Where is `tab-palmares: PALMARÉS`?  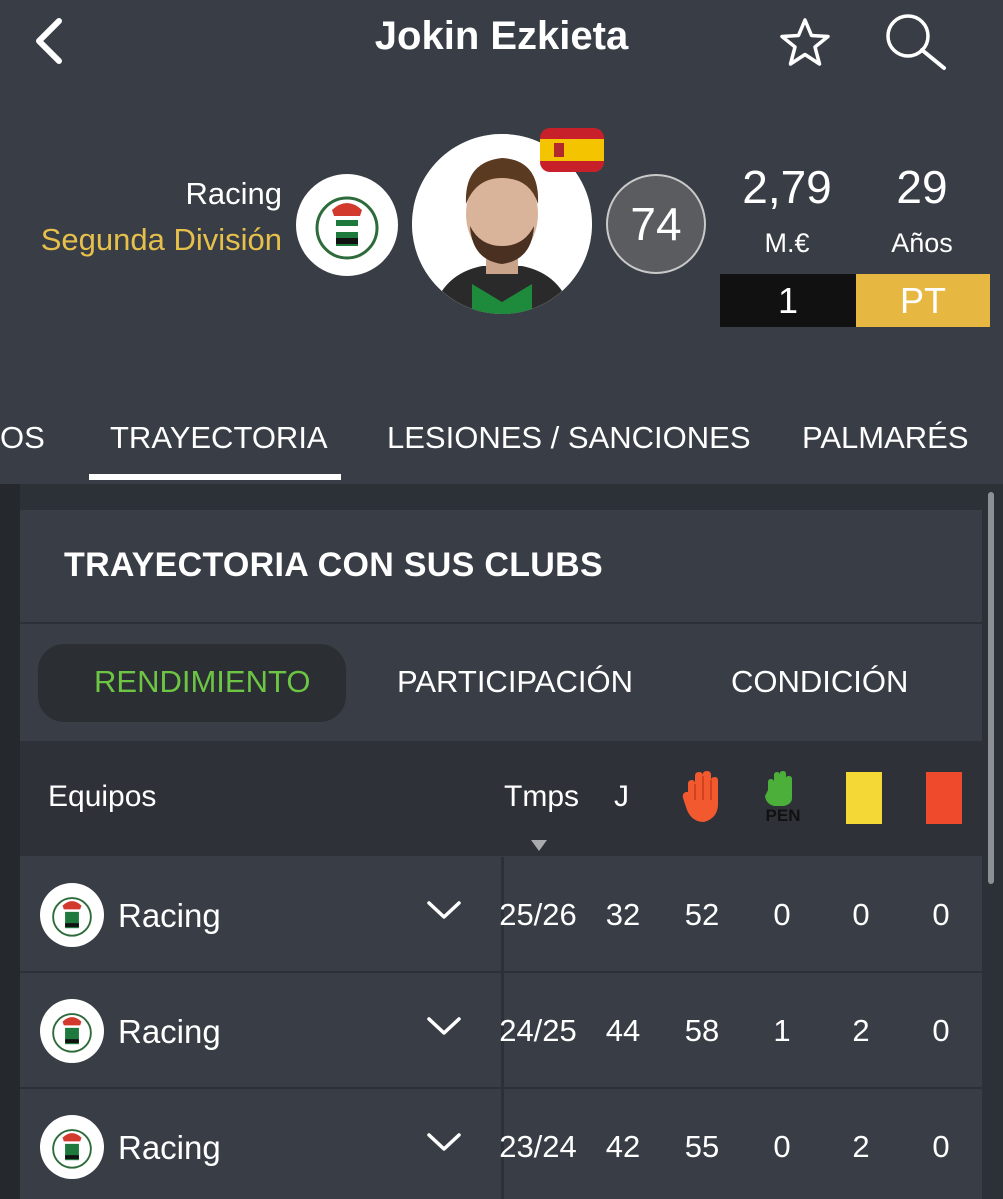
tab-palmares: PALMARÉS is located at coordinates (885, 438).